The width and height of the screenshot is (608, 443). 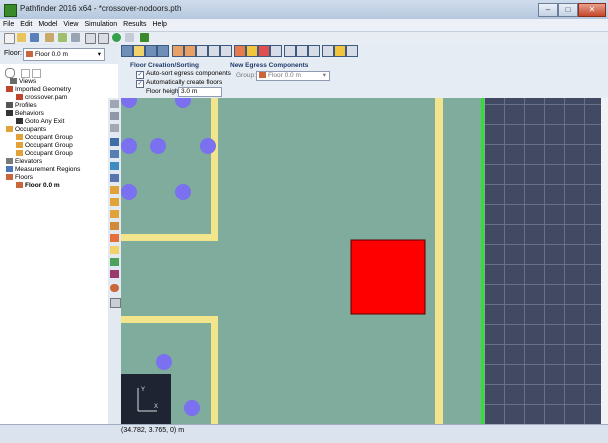 I want to click on tree-item-elevators: Elevators, so click(x=24, y=162).